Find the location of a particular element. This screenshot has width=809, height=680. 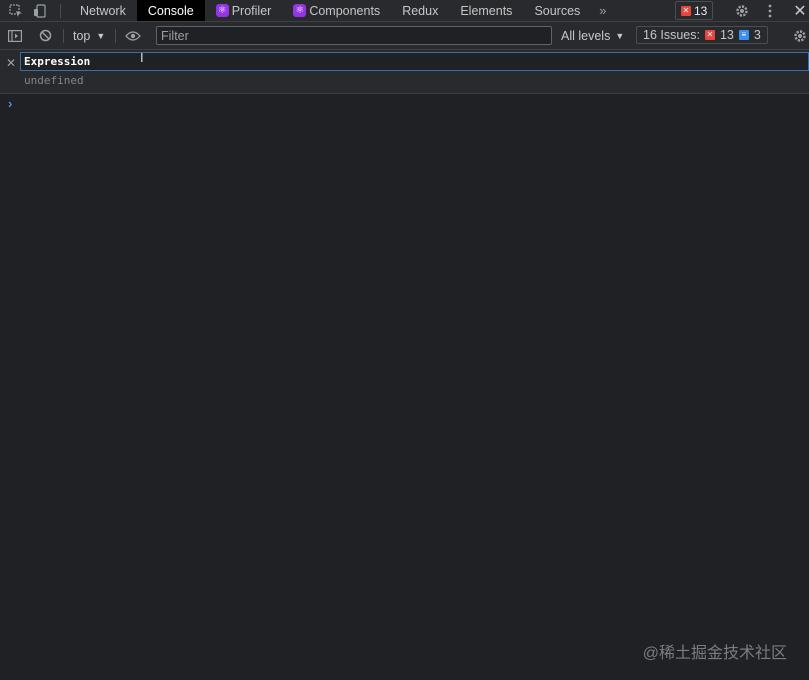

filter-input: Filter is located at coordinates (354, 35).